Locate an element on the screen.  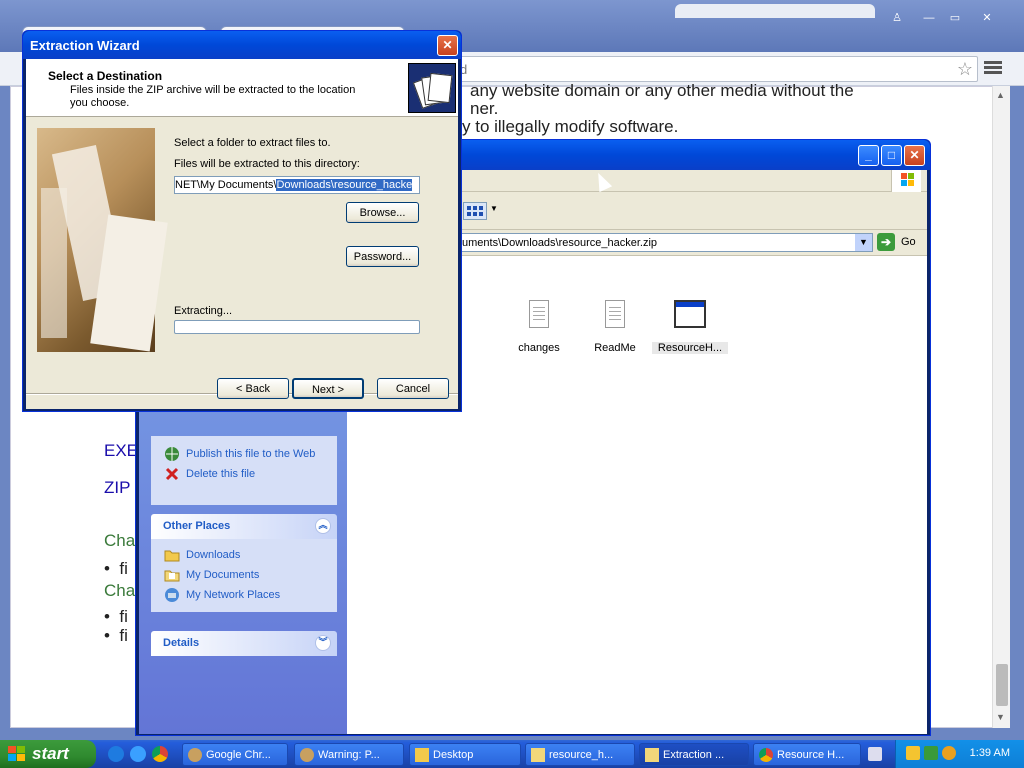
search-icon is located at coordinates (949, 753).